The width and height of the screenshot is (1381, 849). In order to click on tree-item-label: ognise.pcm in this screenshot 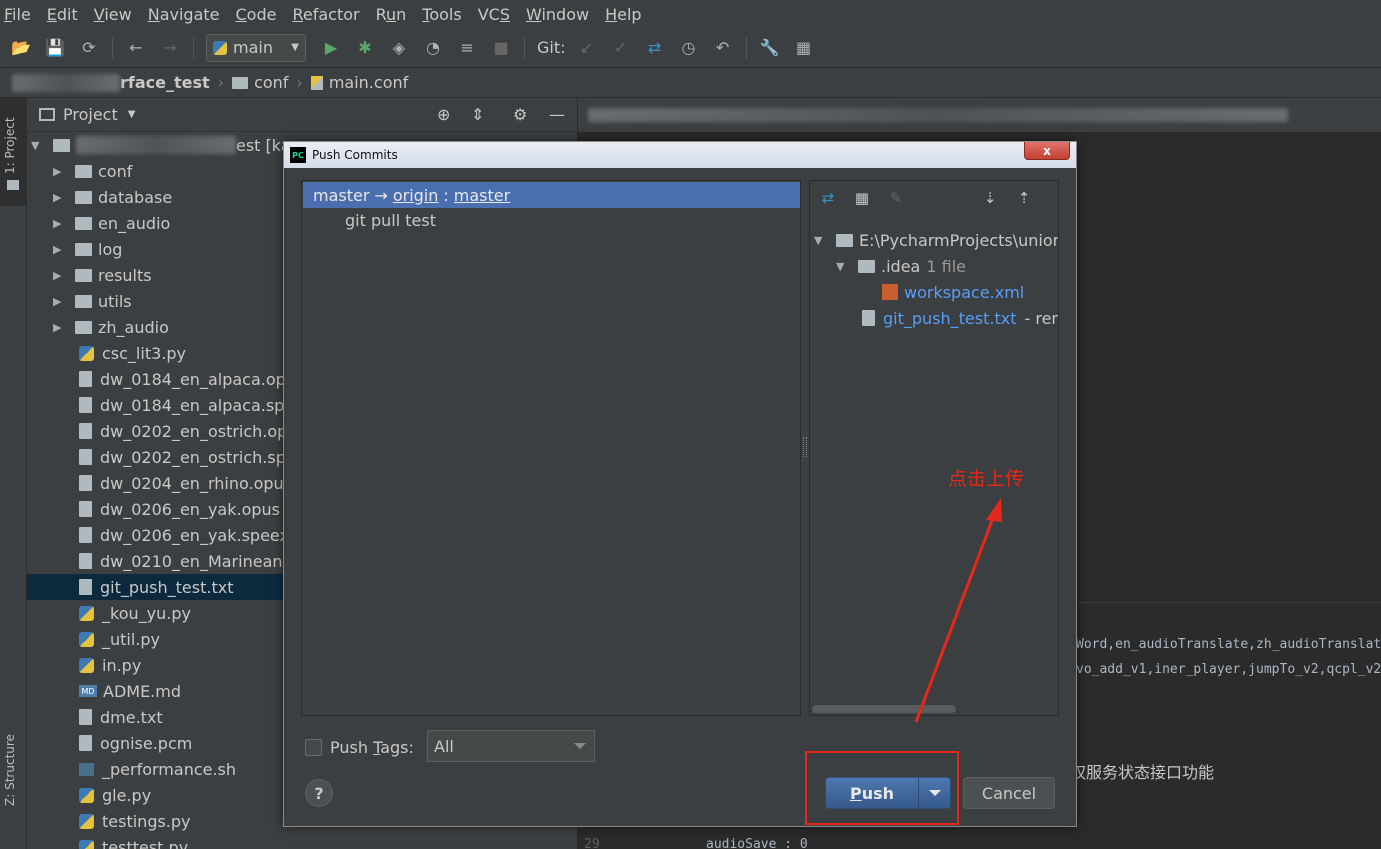, I will do `click(146, 743)`.